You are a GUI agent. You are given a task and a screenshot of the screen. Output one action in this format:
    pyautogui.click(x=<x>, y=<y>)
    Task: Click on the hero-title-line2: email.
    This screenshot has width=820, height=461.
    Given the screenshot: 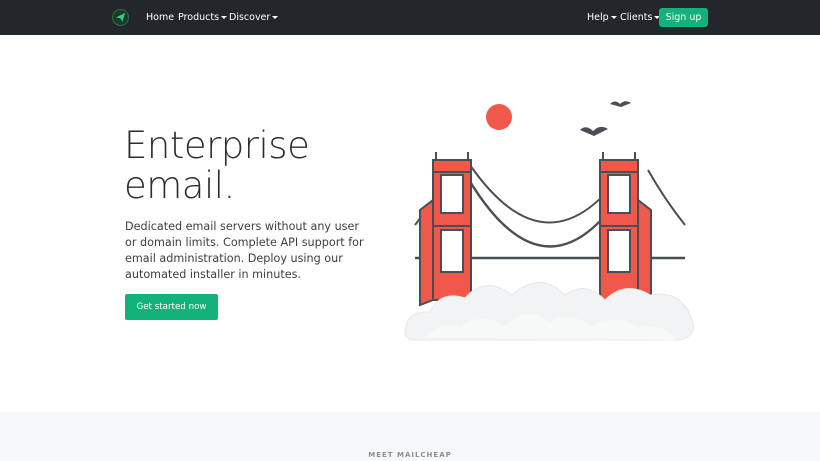 What is the action you would take?
    pyautogui.click(x=179, y=185)
    